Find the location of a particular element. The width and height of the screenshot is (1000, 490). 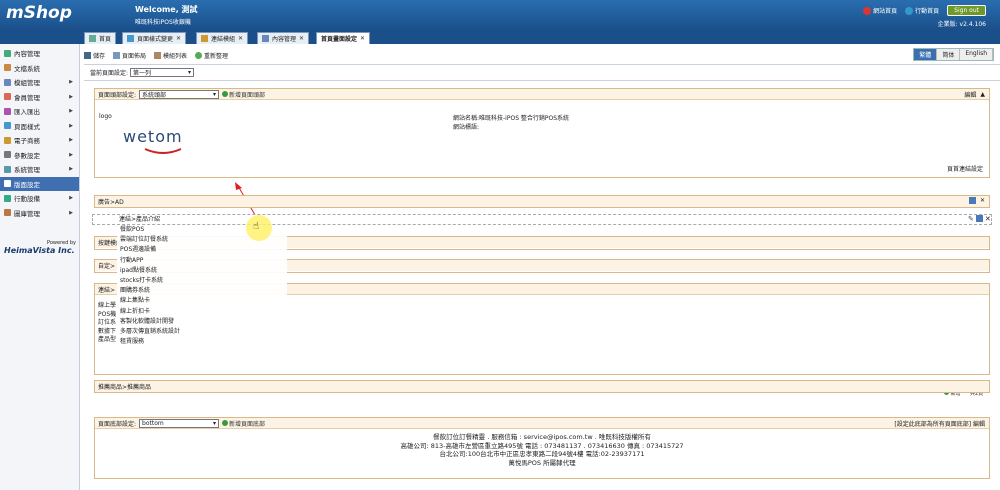

brand-logo: HeimaVista Inc. is located at coordinates (39, 250).